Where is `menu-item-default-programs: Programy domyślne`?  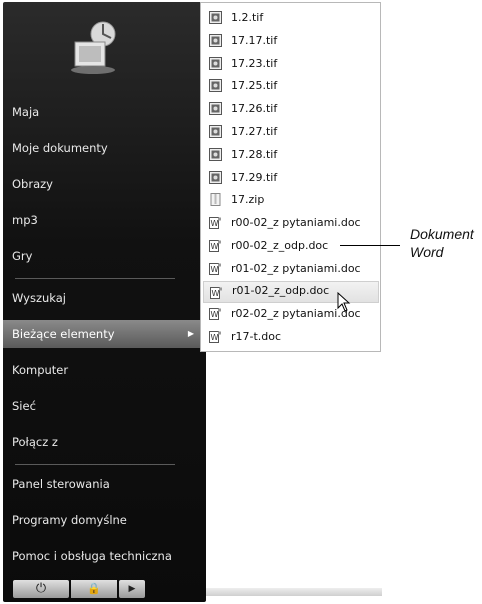 menu-item-default-programs: Programy domyślne is located at coordinates (104, 520).